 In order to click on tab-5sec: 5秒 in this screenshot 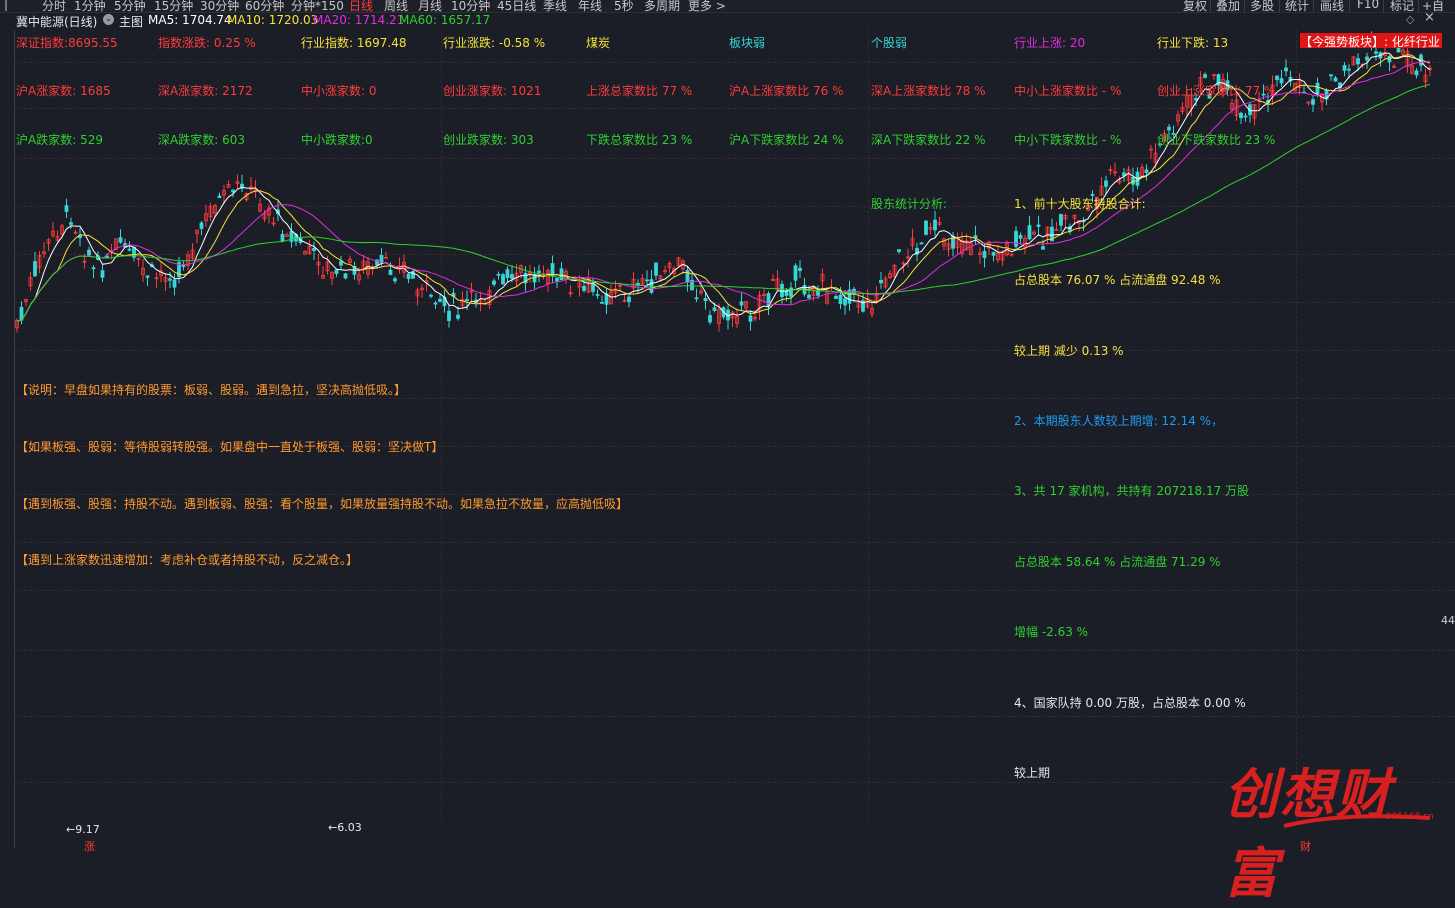, I will do `click(624, 6)`.